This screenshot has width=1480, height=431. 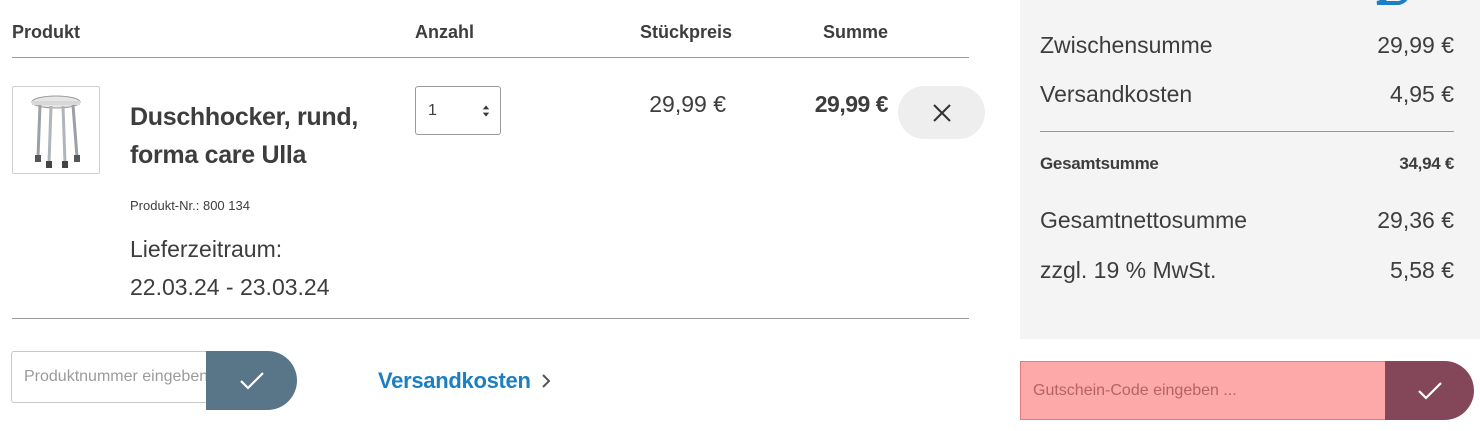 What do you see at coordinates (686, 32) in the screenshot?
I see `header-unit-price: Stückpreis` at bounding box center [686, 32].